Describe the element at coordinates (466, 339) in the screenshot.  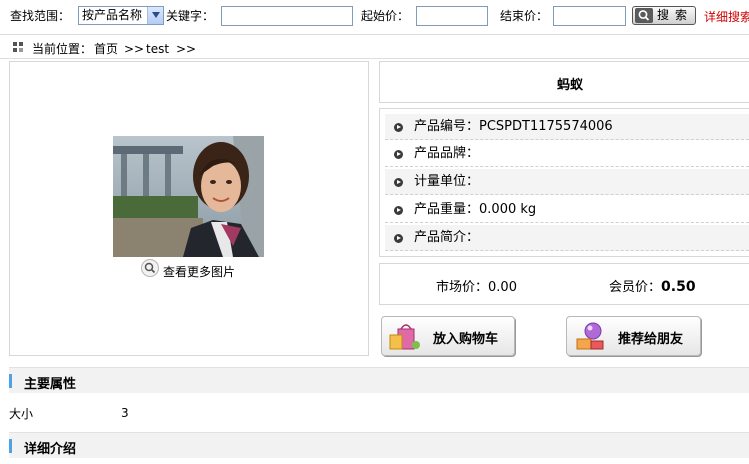
I see `add-to-cart-label: 放入购物车` at that location.